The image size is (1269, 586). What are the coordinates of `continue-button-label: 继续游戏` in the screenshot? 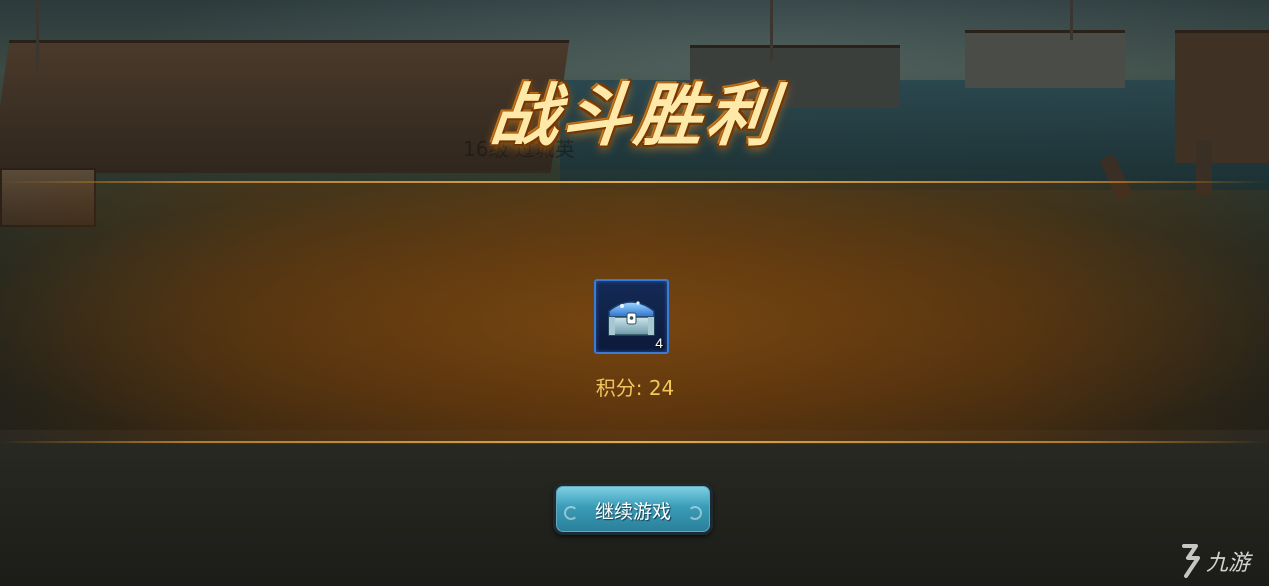 It's located at (632, 512).